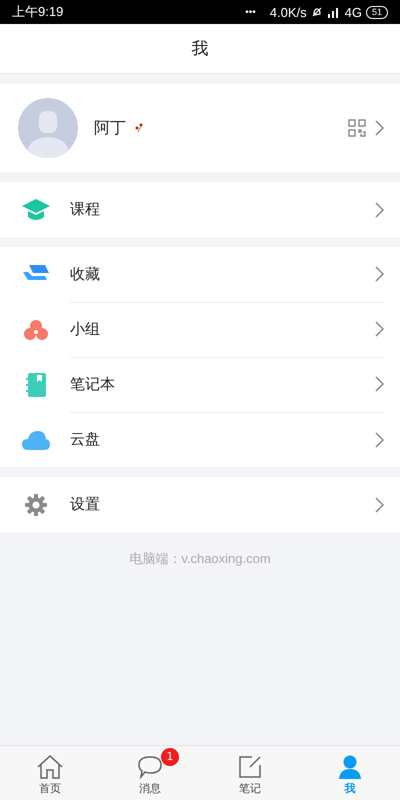 This screenshot has height=800, width=400. What do you see at coordinates (200, 504) in the screenshot?
I see `menu-item: 设置` at bounding box center [200, 504].